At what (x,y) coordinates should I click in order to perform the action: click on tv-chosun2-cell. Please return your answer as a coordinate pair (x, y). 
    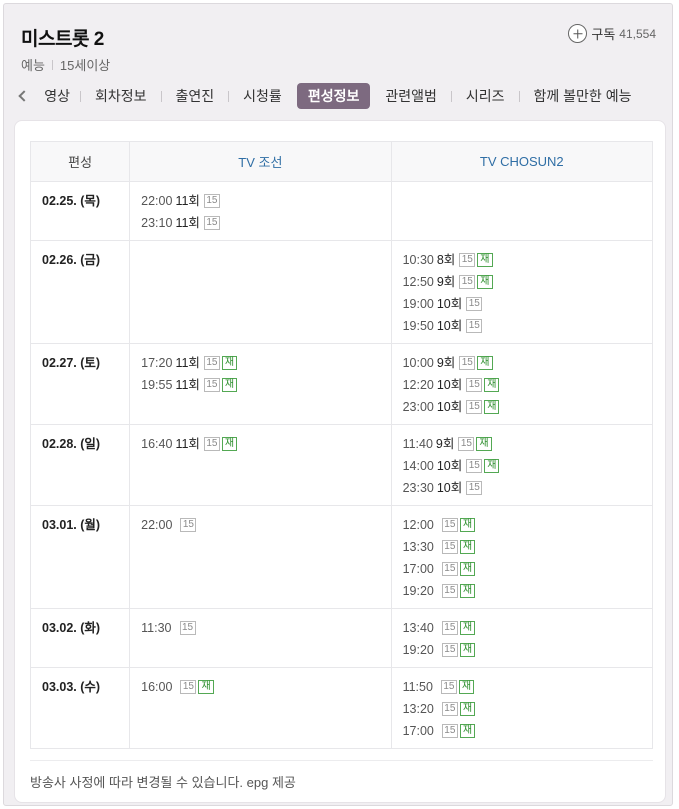
    Looking at the image, I should click on (522, 211).